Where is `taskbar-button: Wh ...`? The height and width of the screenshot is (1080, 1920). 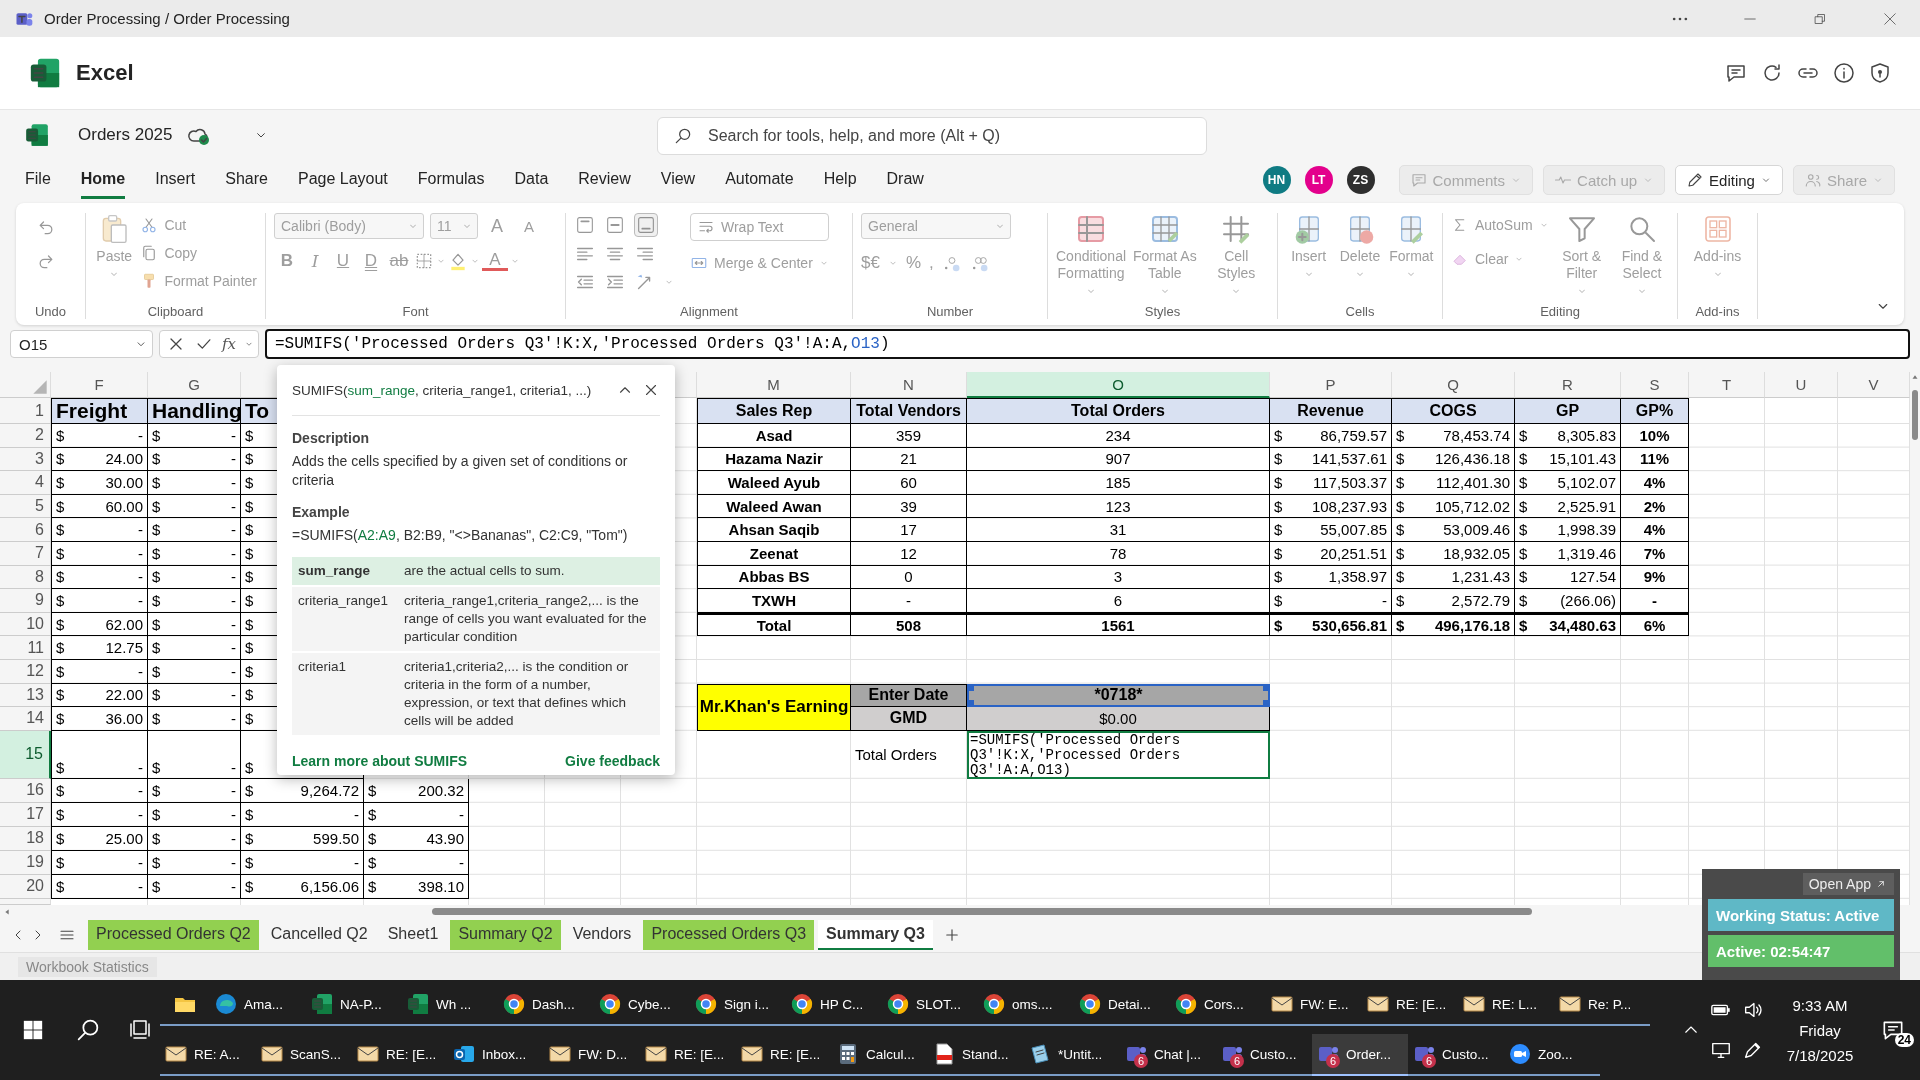
taskbar-button: Wh ... is located at coordinates (450, 1005).